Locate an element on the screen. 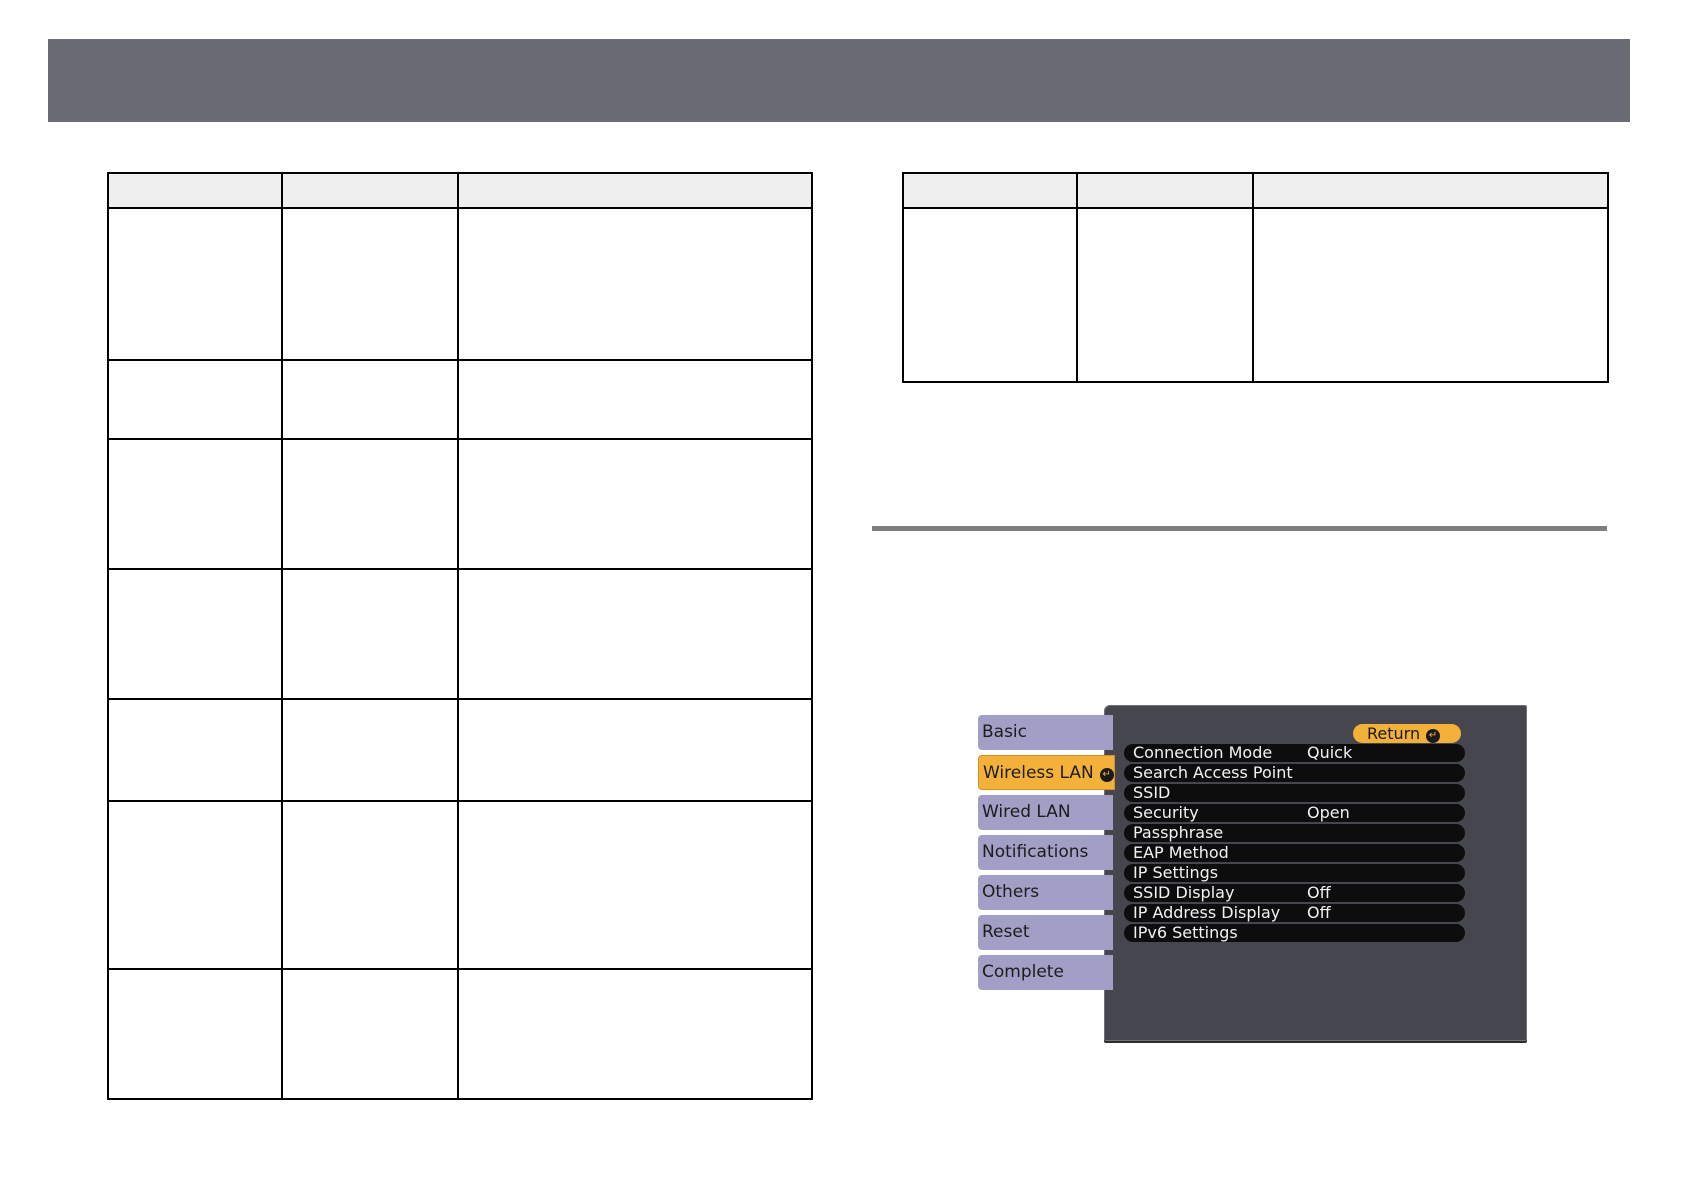 The image size is (1684, 1190). tab-label: Notifications is located at coordinates (1035, 852).